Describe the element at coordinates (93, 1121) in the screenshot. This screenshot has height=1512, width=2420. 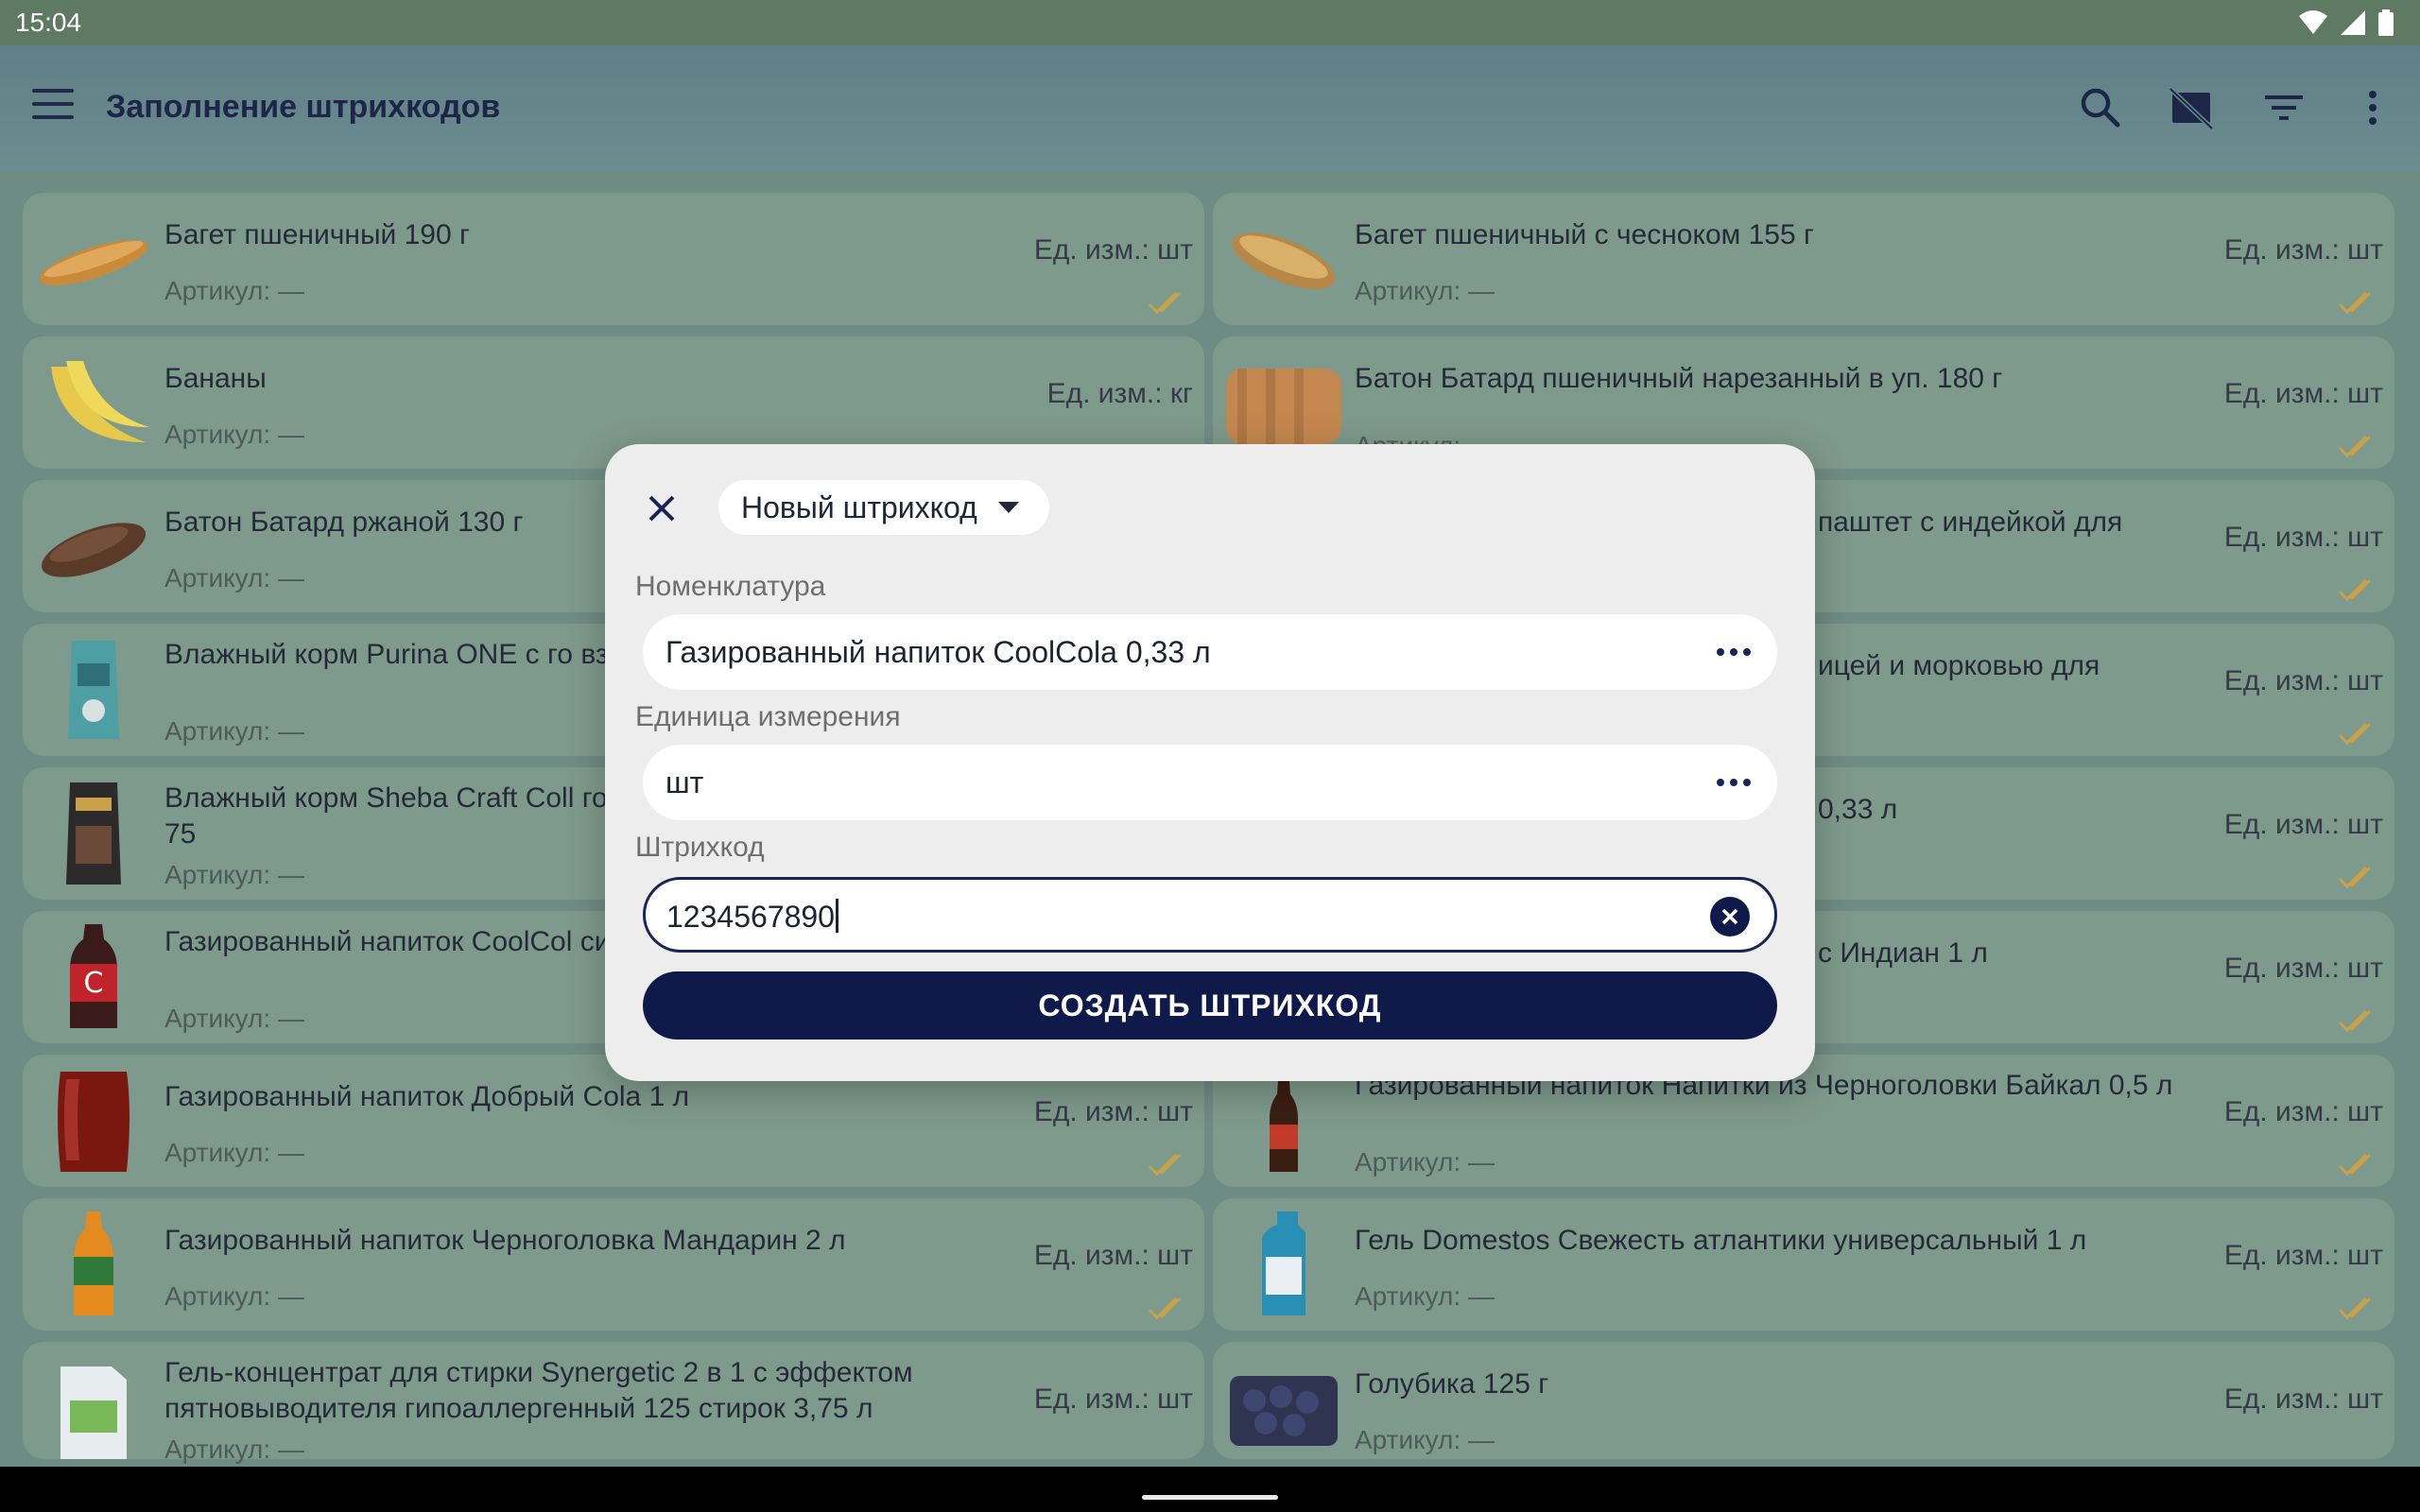
I see `product-thumb-cola-dobry` at that location.